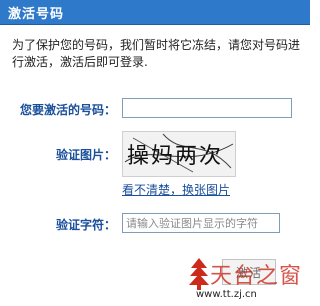  I want to click on number-input, so click(207, 108).